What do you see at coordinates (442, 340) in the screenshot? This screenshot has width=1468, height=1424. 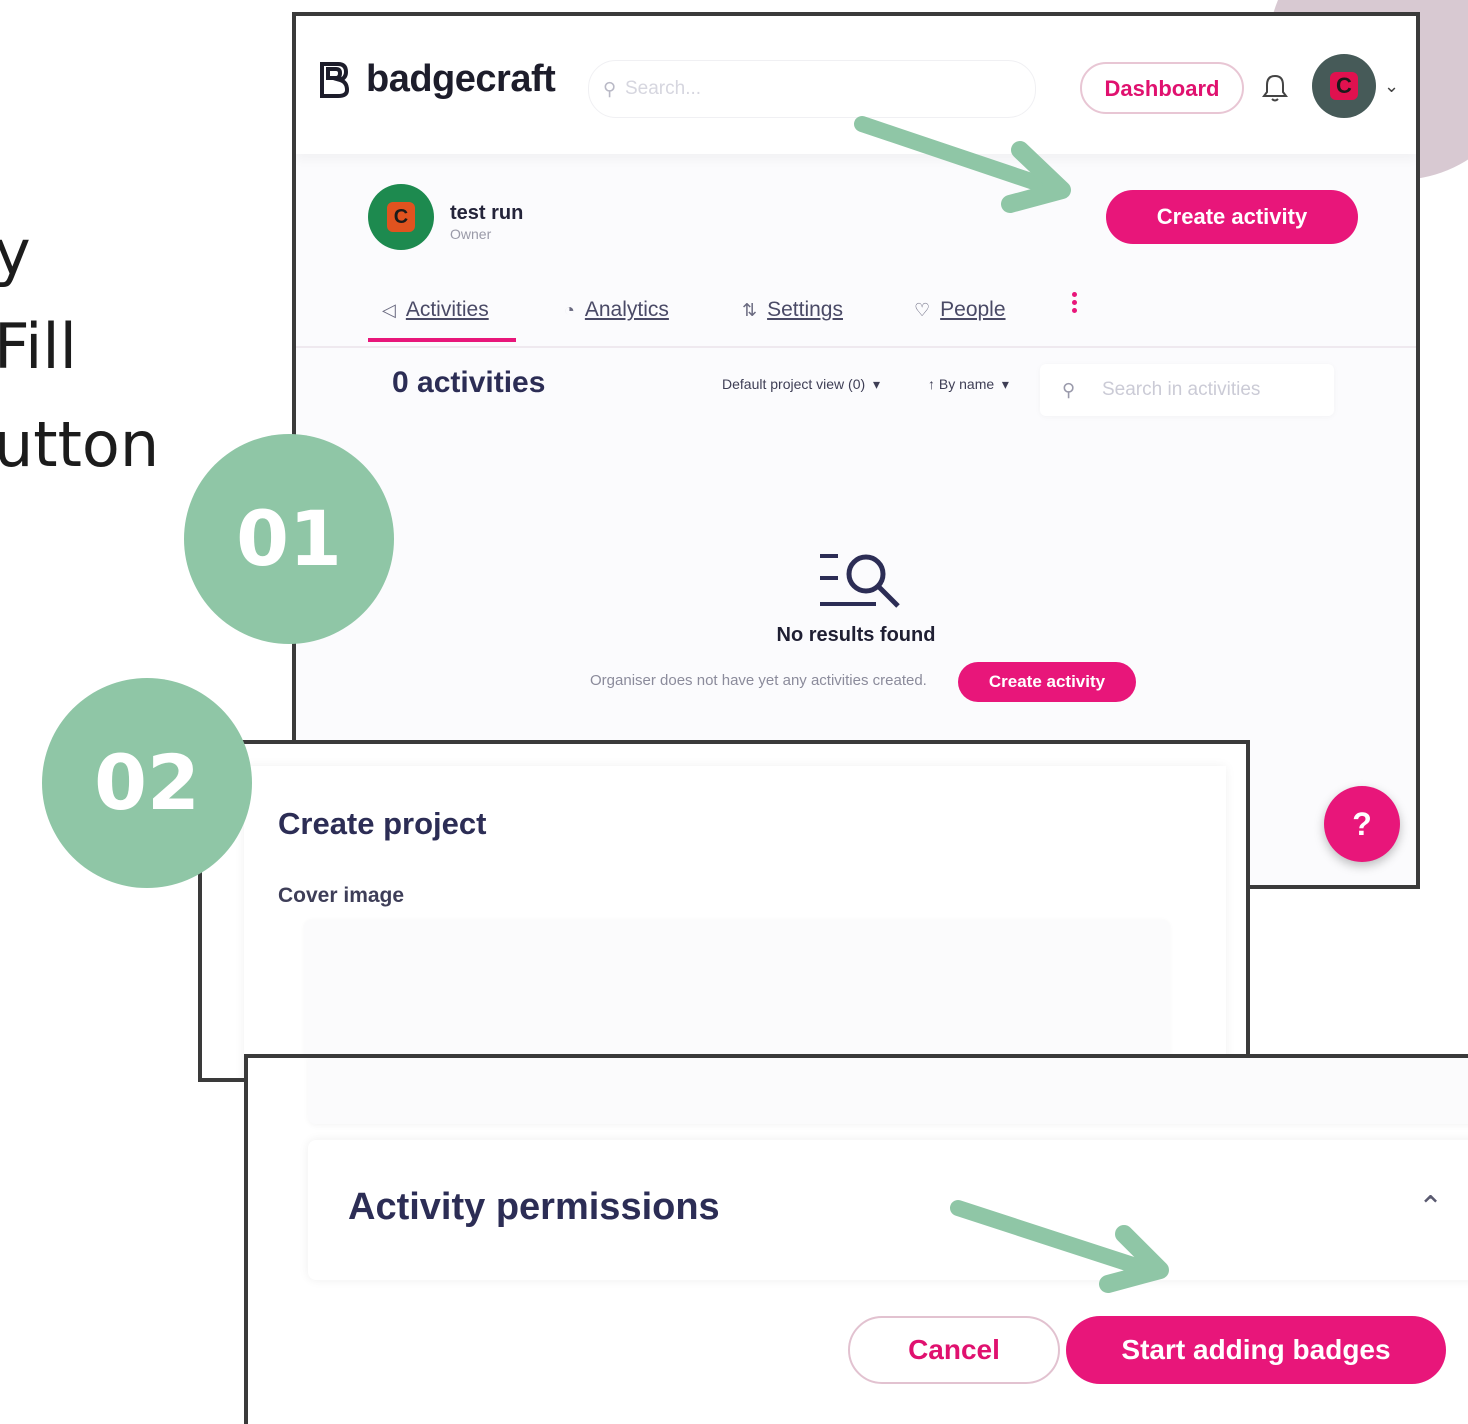 I see `active-tab-indicator` at bounding box center [442, 340].